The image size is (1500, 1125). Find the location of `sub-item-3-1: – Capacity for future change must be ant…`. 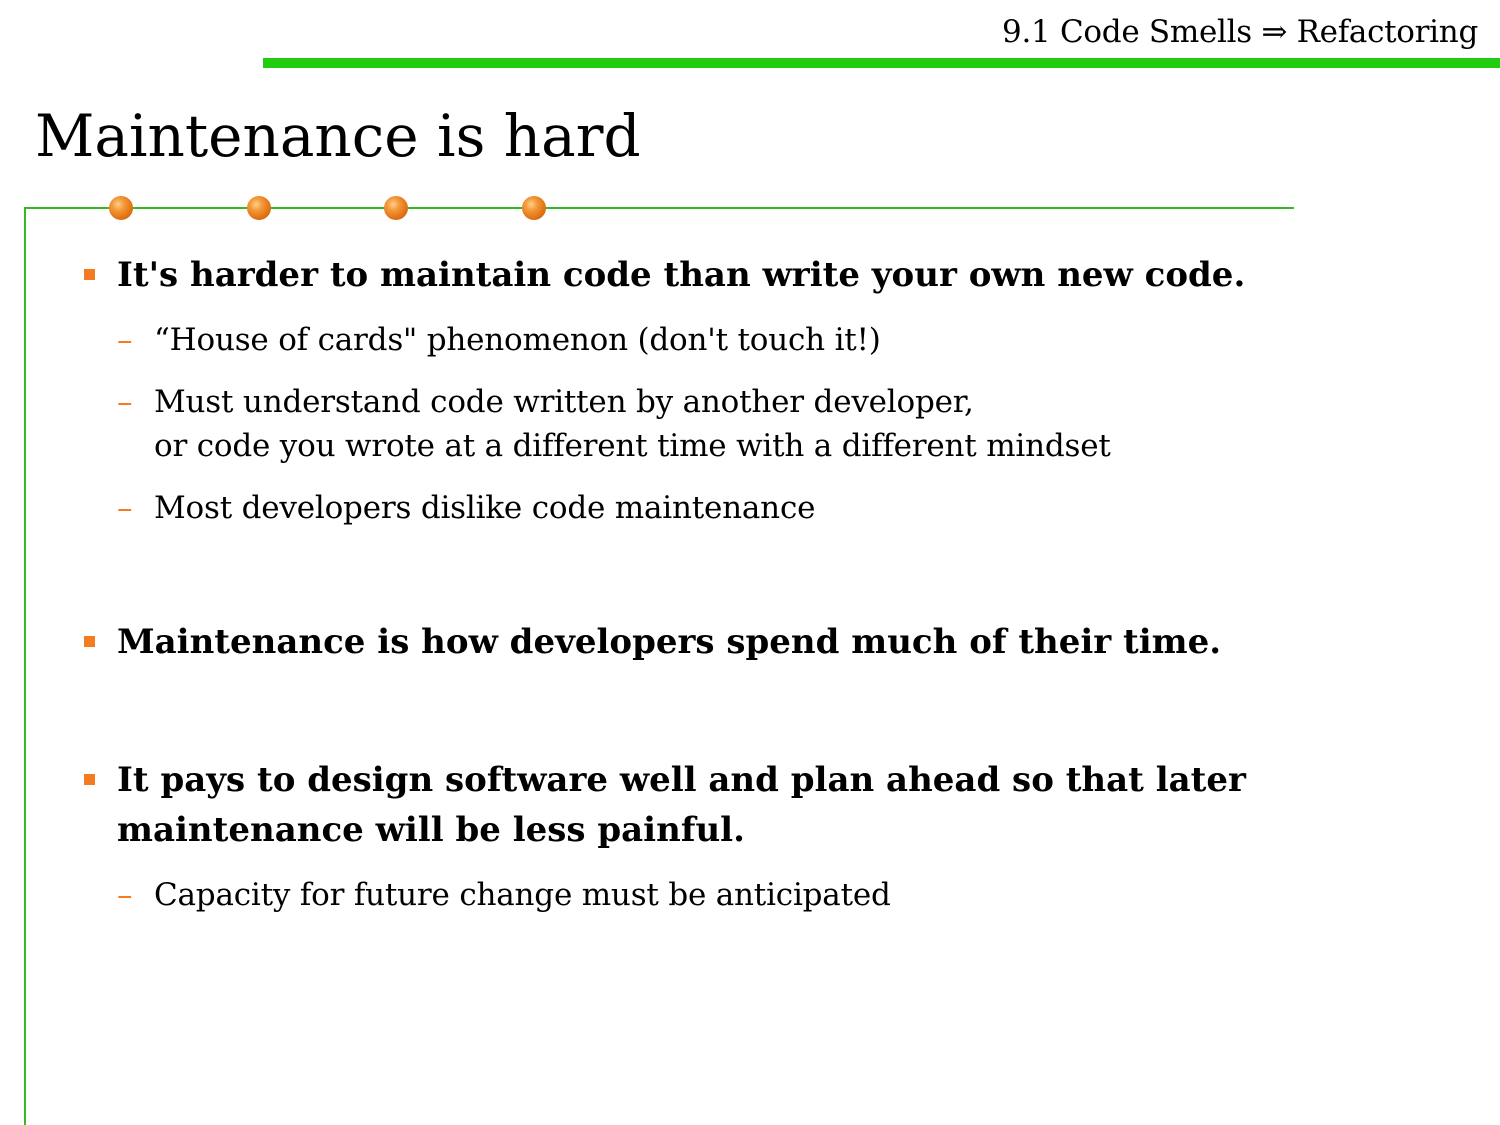

sub-item-3-1: – Capacity for future change must be ant… is located at coordinates (704, 895).